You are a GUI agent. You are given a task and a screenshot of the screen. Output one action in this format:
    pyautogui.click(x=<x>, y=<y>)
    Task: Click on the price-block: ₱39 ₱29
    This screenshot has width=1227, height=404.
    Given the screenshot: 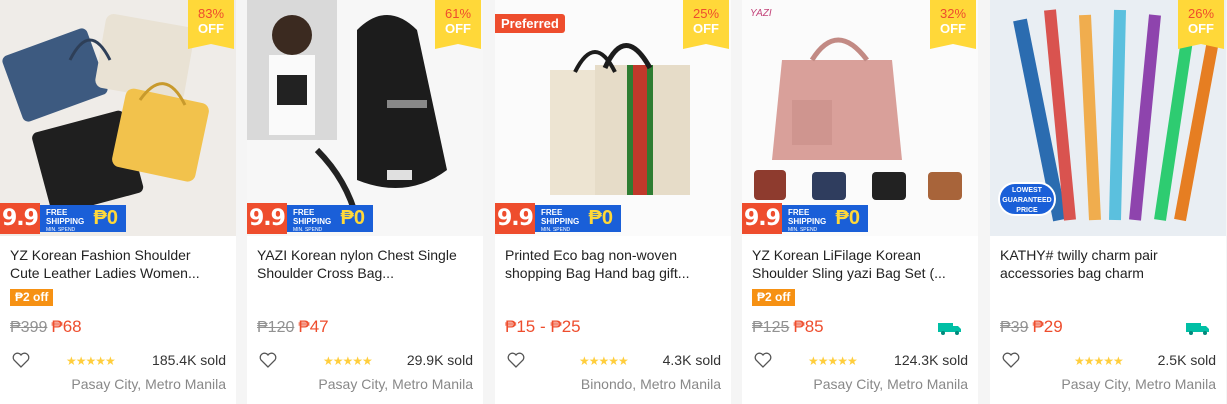 What is the action you would take?
    pyautogui.click(x=1031, y=327)
    